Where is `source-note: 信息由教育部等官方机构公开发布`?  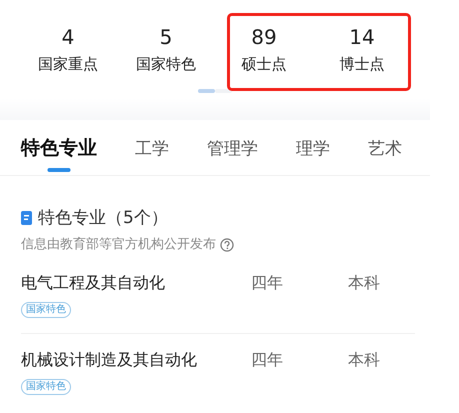 source-note: 信息由教育部等官方机构公开发布 is located at coordinates (118, 245).